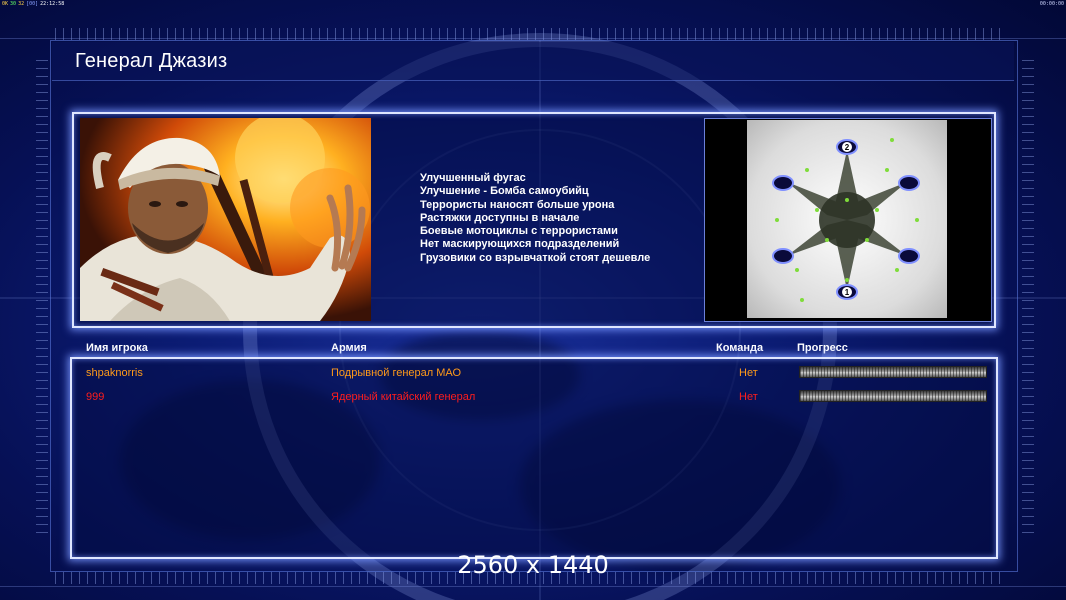 The width and height of the screenshot is (1066, 600). What do you see at coordinates (520, 244) in the screenshot?
I see `feature-item: Нет маскирующихся подразделений` at bounding box center [520, 244].